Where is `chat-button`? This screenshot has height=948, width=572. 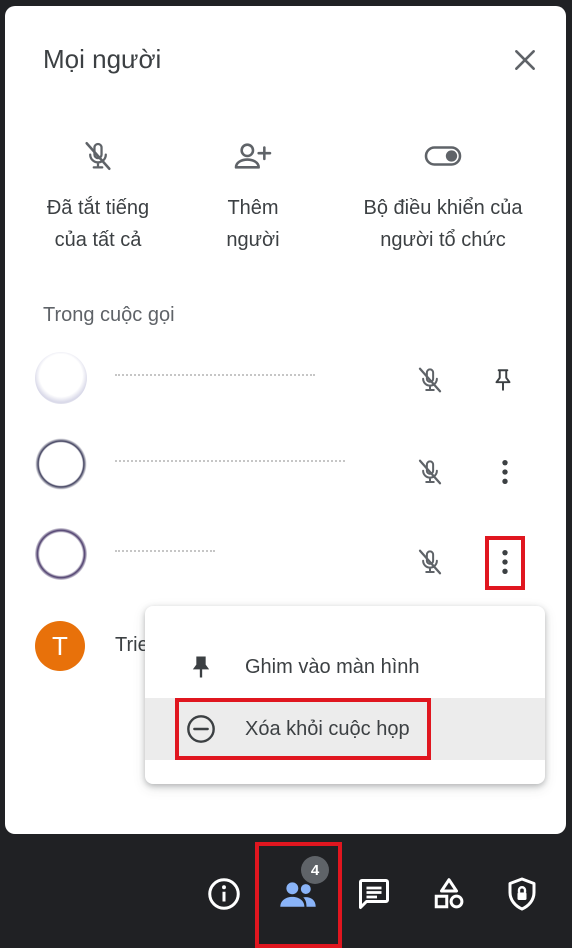
chat-button is located at coordinates (374, 894).